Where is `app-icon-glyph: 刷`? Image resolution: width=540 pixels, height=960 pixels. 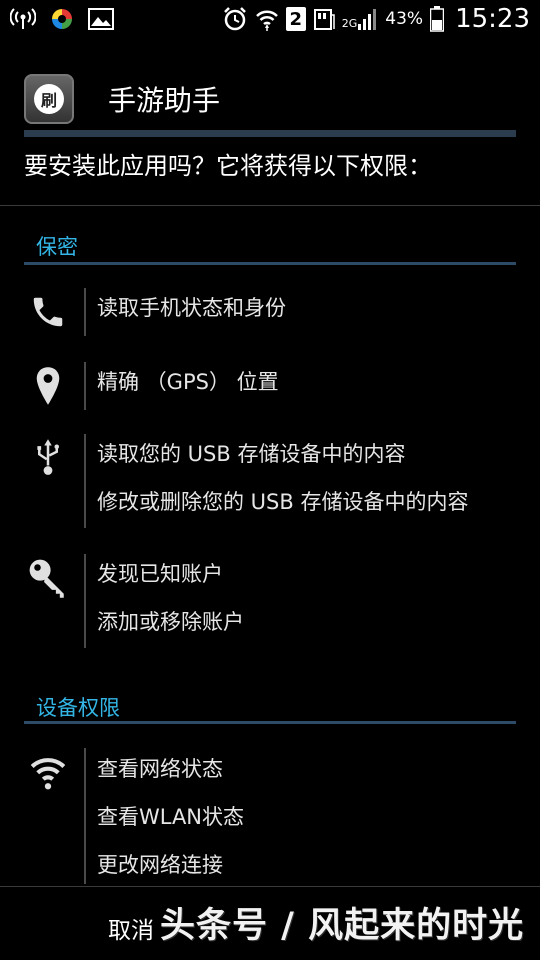 app-icon-glyph: 刷 is located at coordinates (49, 99).